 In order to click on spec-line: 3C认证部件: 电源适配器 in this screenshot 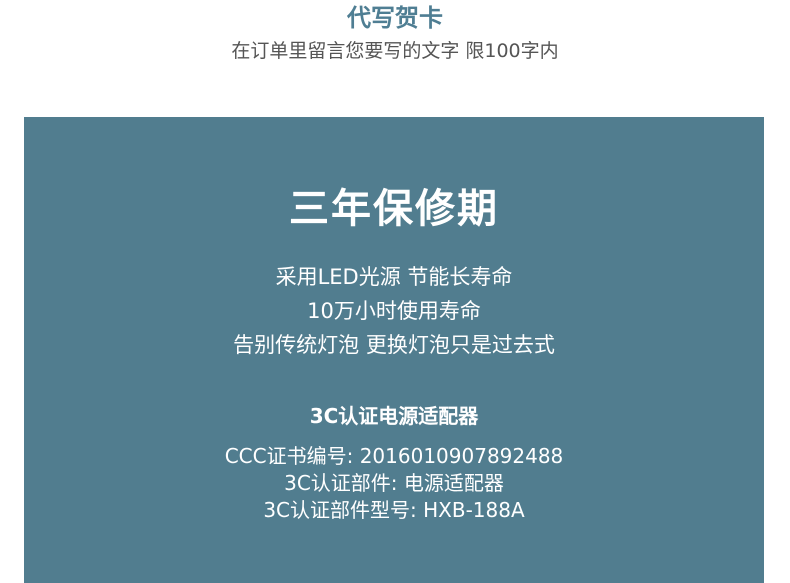, I will do `click(394, 483)`.